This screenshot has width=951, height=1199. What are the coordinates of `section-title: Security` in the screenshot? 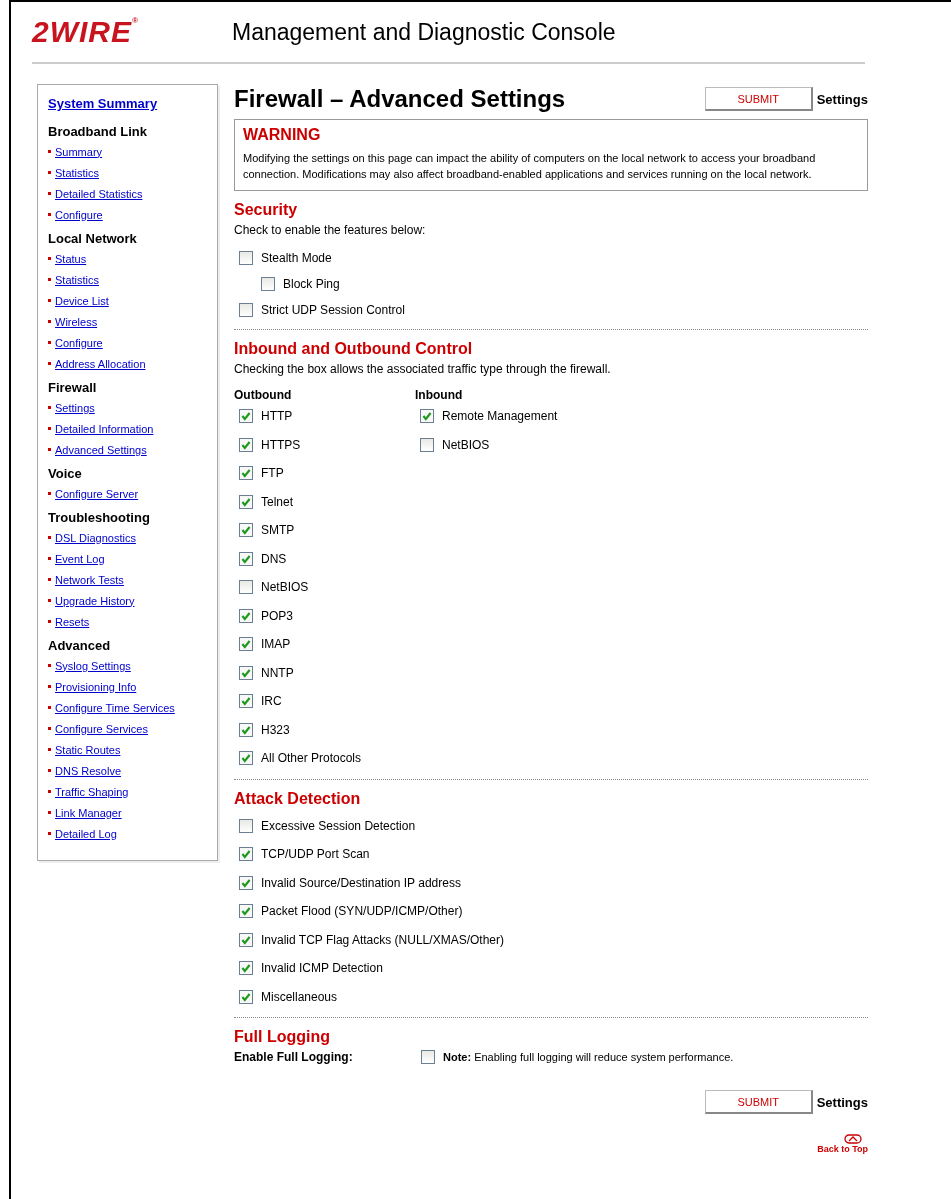 It's located at (266, 210).